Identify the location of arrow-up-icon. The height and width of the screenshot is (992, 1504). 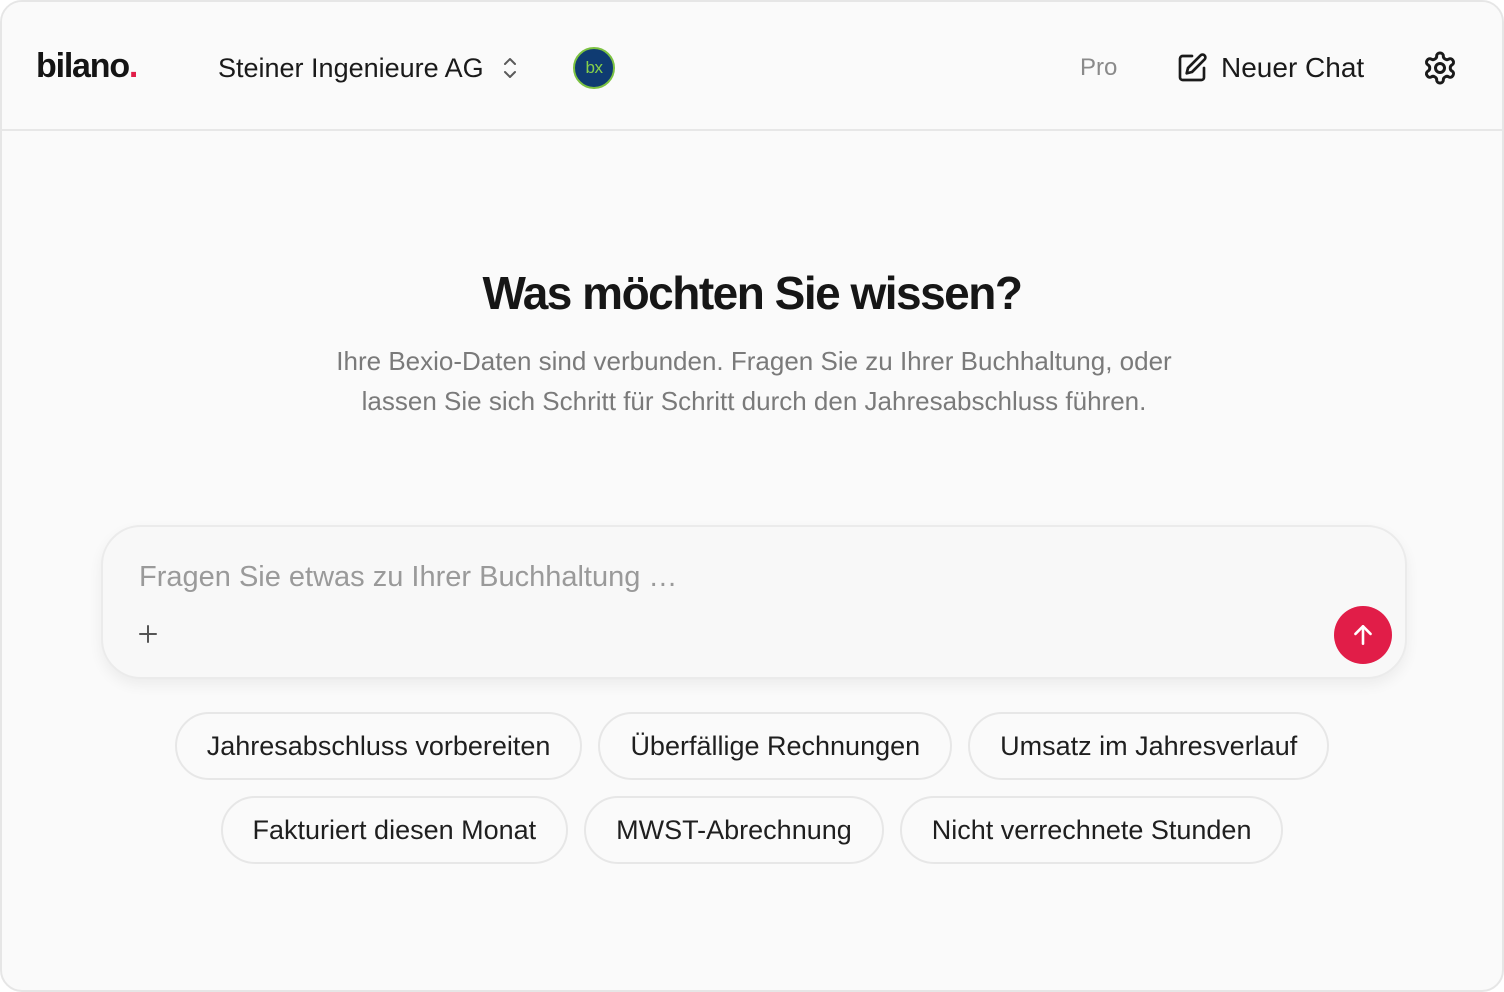
(1363, 635).